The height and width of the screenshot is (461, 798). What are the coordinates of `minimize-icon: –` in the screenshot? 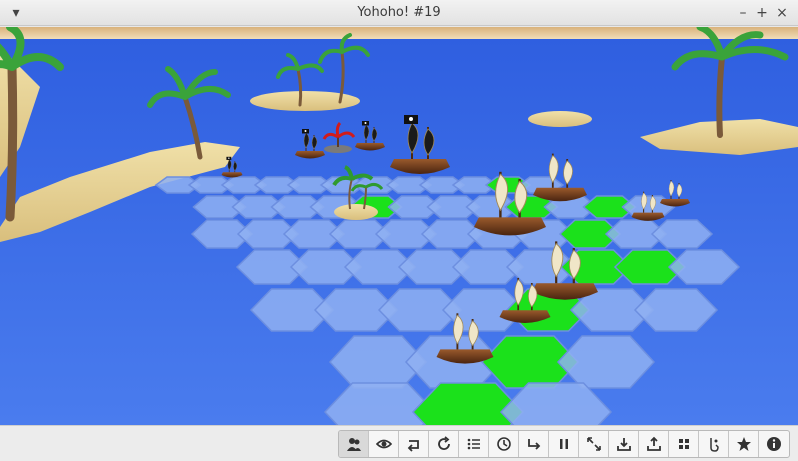 It's located at (743, 13).